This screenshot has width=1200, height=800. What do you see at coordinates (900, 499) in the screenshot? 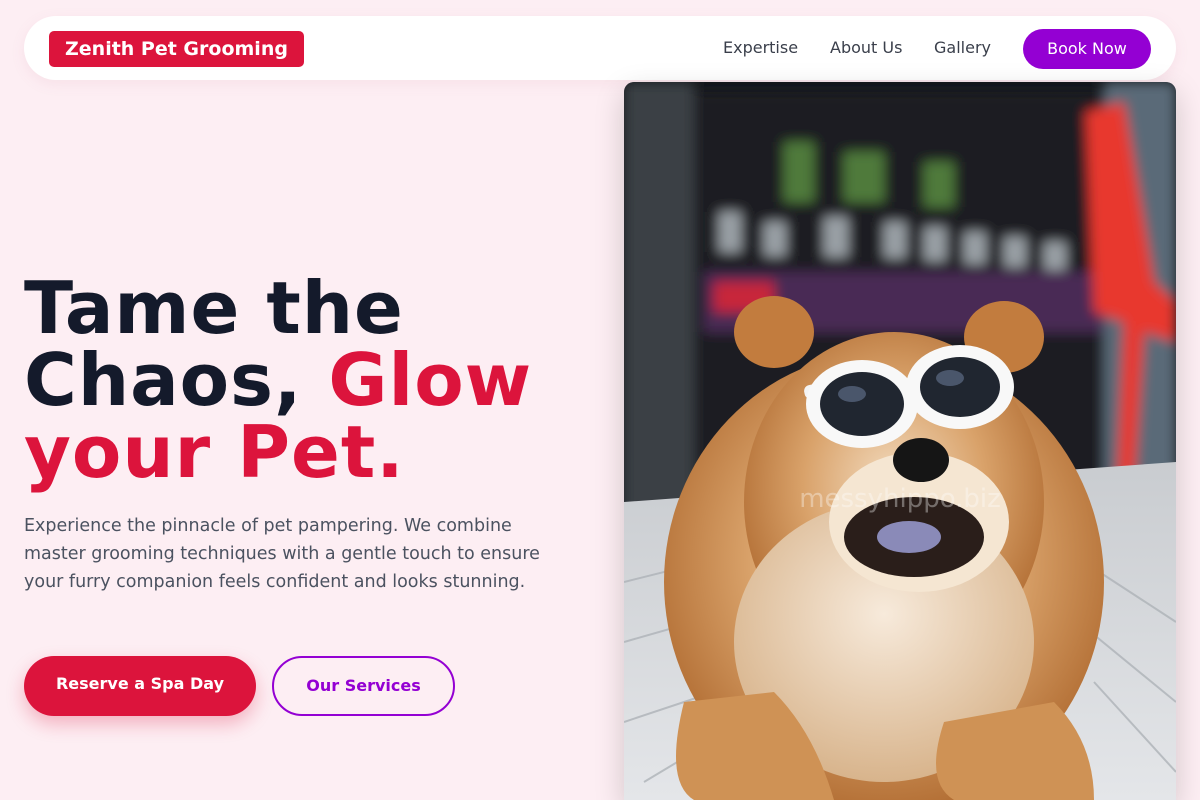
I see `image-watermark: messyhippo.biz` at bounding box center [900, 499].